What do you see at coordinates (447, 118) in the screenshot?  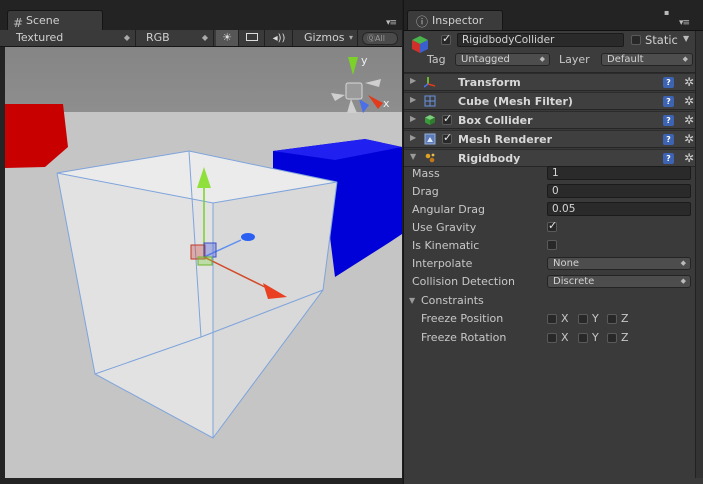 I see `box-collider-enabled-checkbox` at bounding box center [447, 118].